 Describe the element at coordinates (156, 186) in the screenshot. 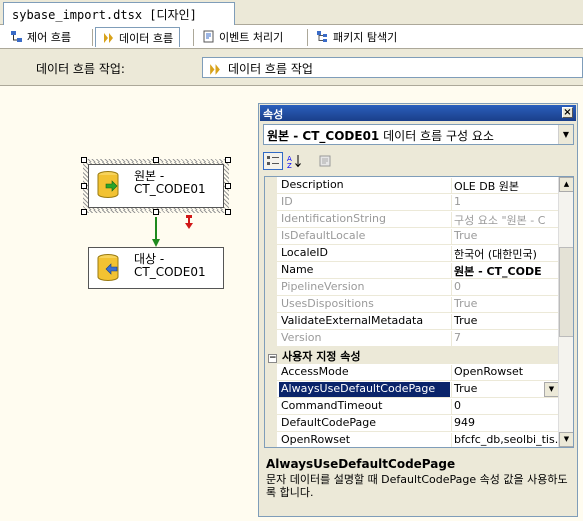

I see `source-component: 원본 - CT_CODE01` at that location.